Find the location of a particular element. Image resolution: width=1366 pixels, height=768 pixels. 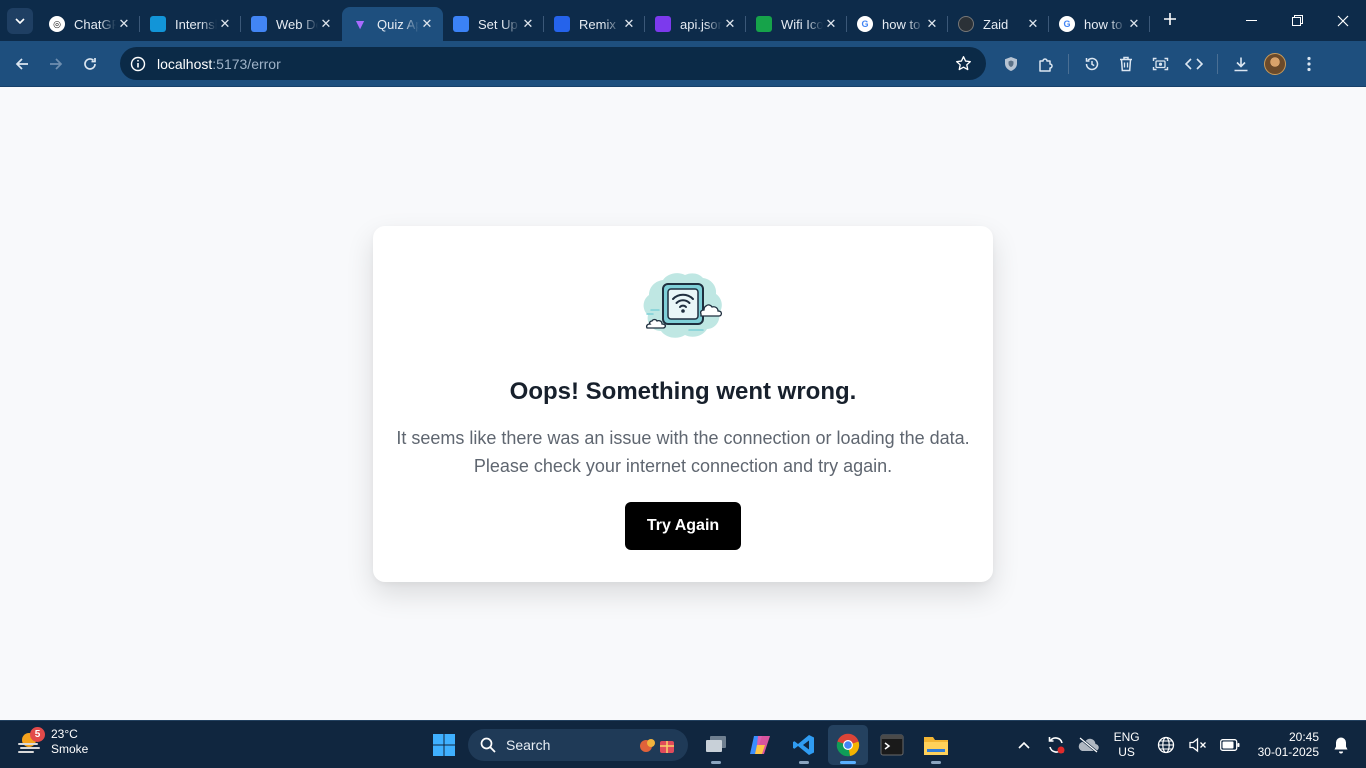

copilot-icon is located at coordinates (760, 745).